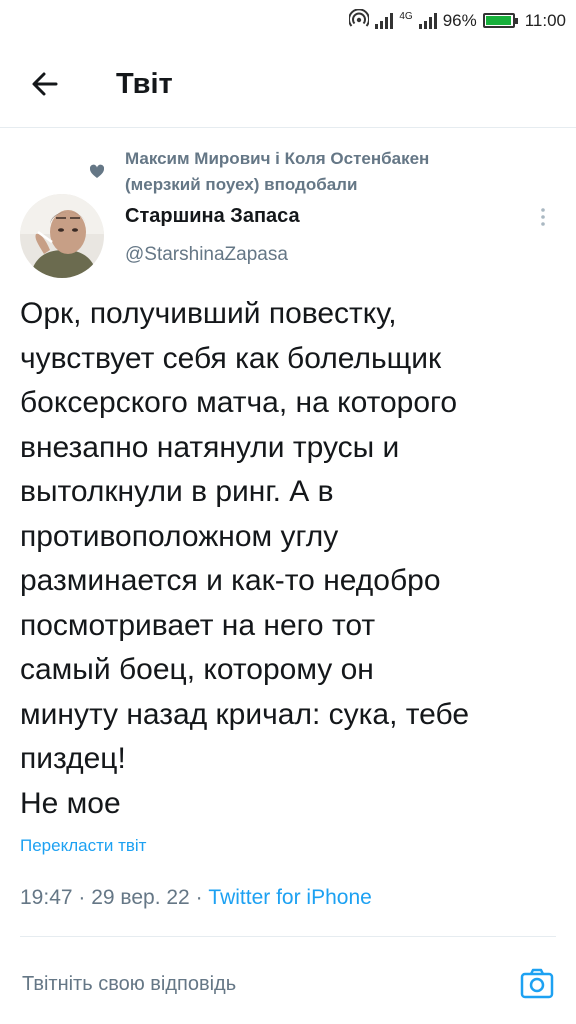  What do you see at coordinates (545, 20) in the screenshot?
I see `clock: 11:00` at bounding box center [545, 20].